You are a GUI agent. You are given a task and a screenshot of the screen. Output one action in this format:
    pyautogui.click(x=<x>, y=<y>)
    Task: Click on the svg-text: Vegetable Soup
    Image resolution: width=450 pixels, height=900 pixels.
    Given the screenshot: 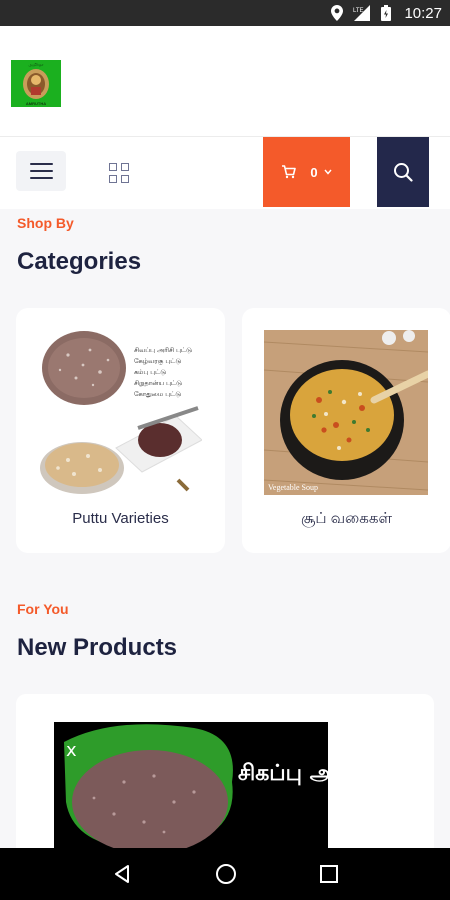 What is the action you would take?
    pyautogui.click(x=293, y=487)
    